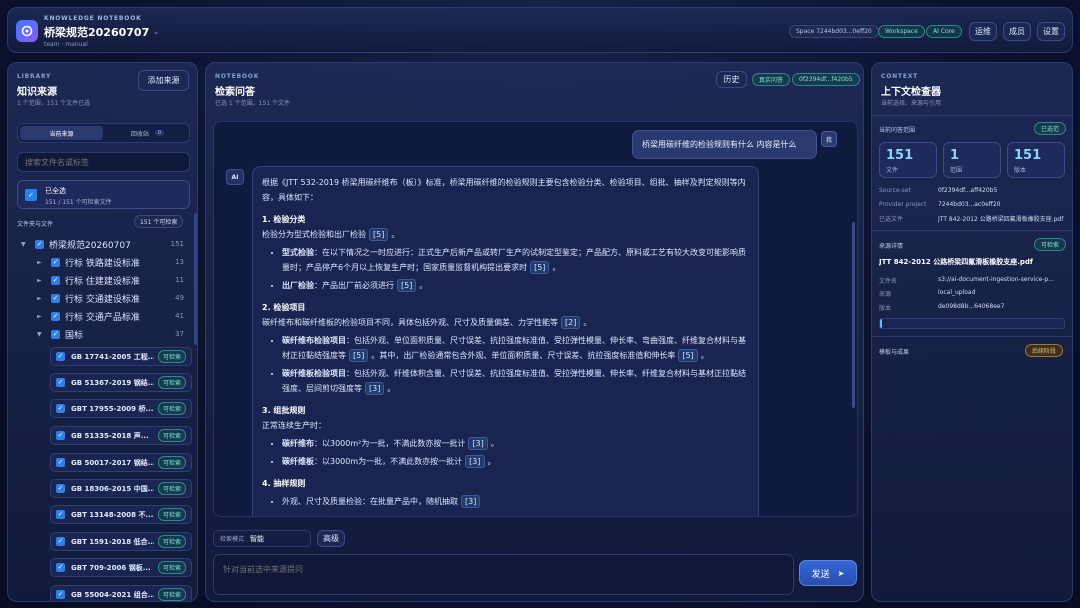 This screenshot has height=608, width=1080. Describe the element at coordinates (731, 79) in the screenshot. I see `history-button: 历史` at that location.